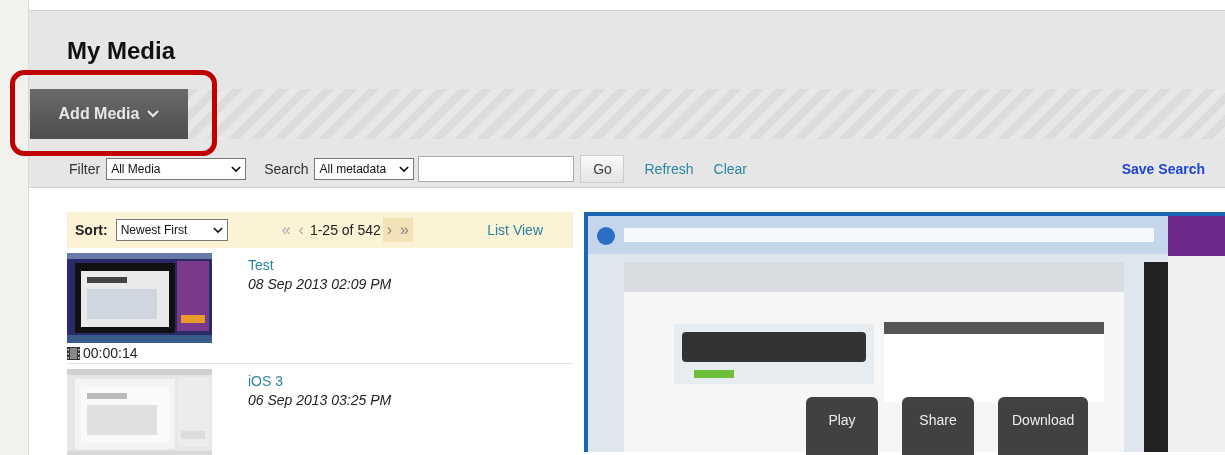  What do you see at coordinates (364, 169) in the screenshot?
I see `search-scope-dropdown: All metadata` at bounding box center [364, 169].